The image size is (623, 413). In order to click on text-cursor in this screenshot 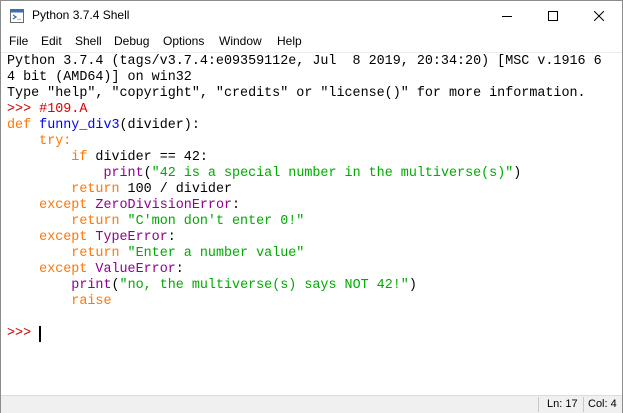, I will do `click(40, 334)`.